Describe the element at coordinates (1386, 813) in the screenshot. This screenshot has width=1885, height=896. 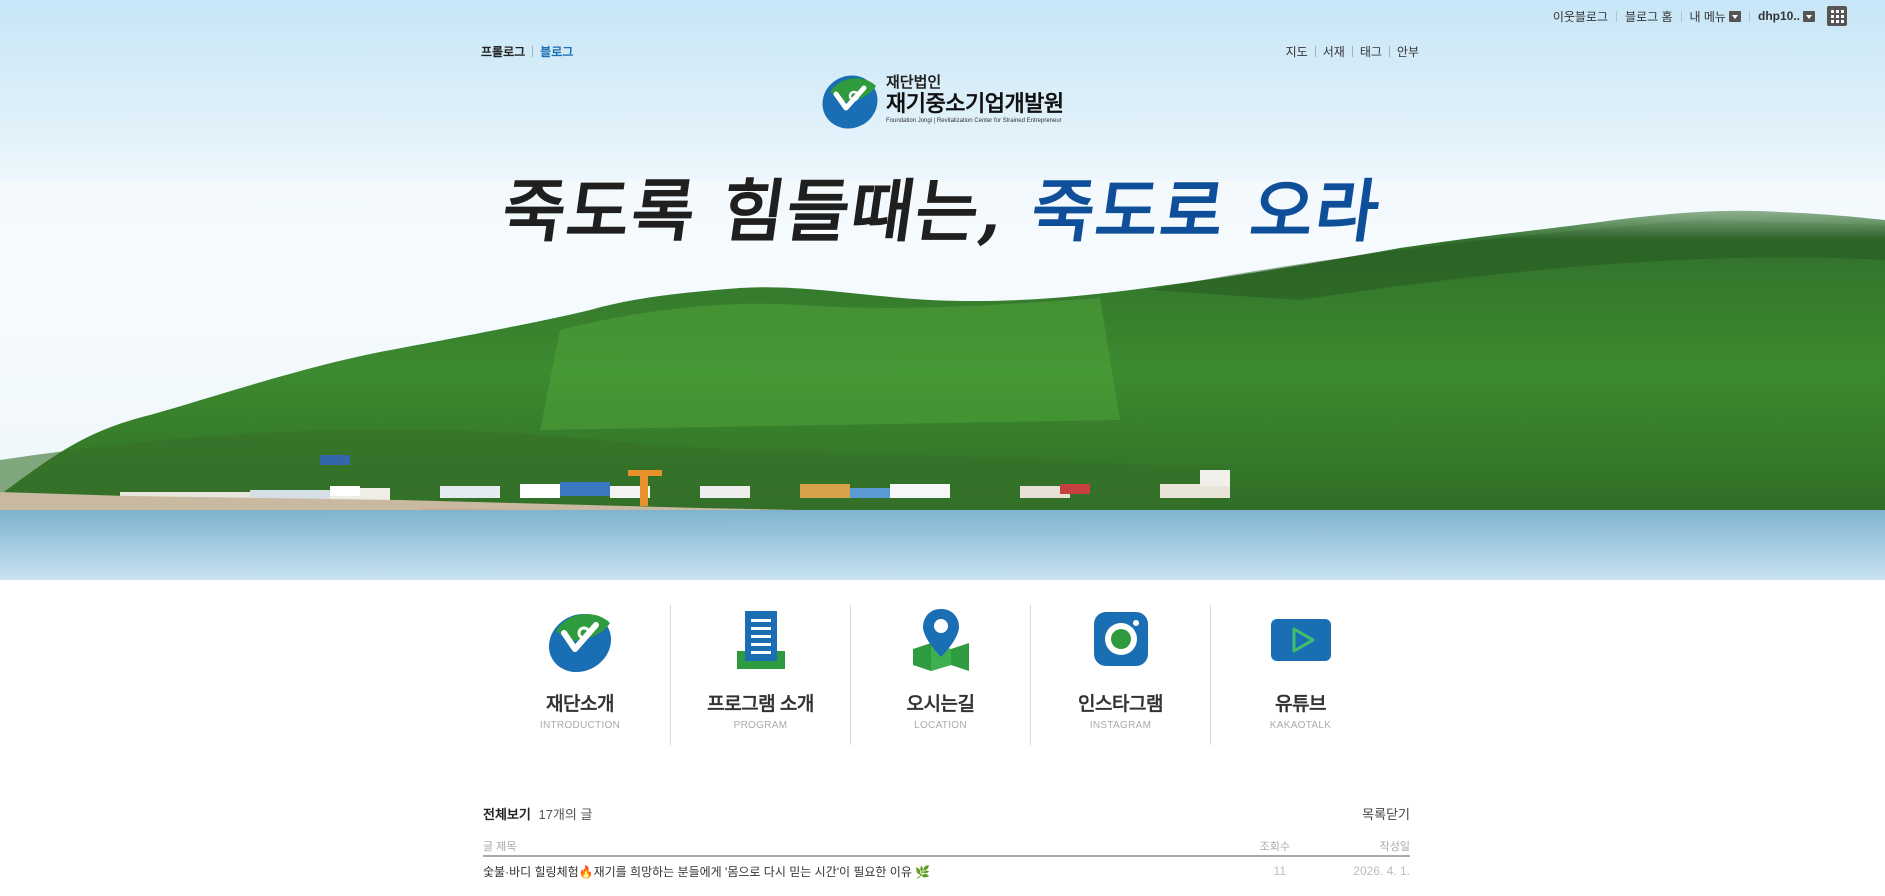
I see `close-list-button: 목록닫기` at that location.